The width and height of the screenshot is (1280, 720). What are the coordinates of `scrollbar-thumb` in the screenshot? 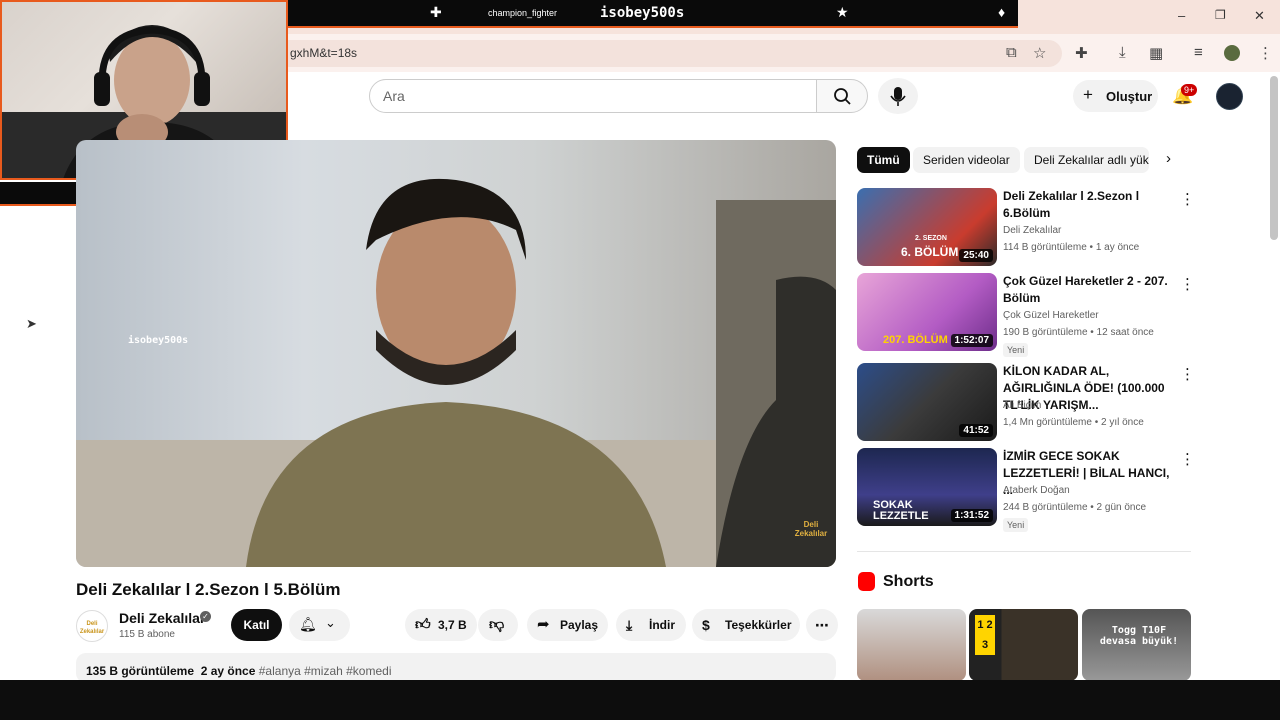 It's located at (1274, 158).